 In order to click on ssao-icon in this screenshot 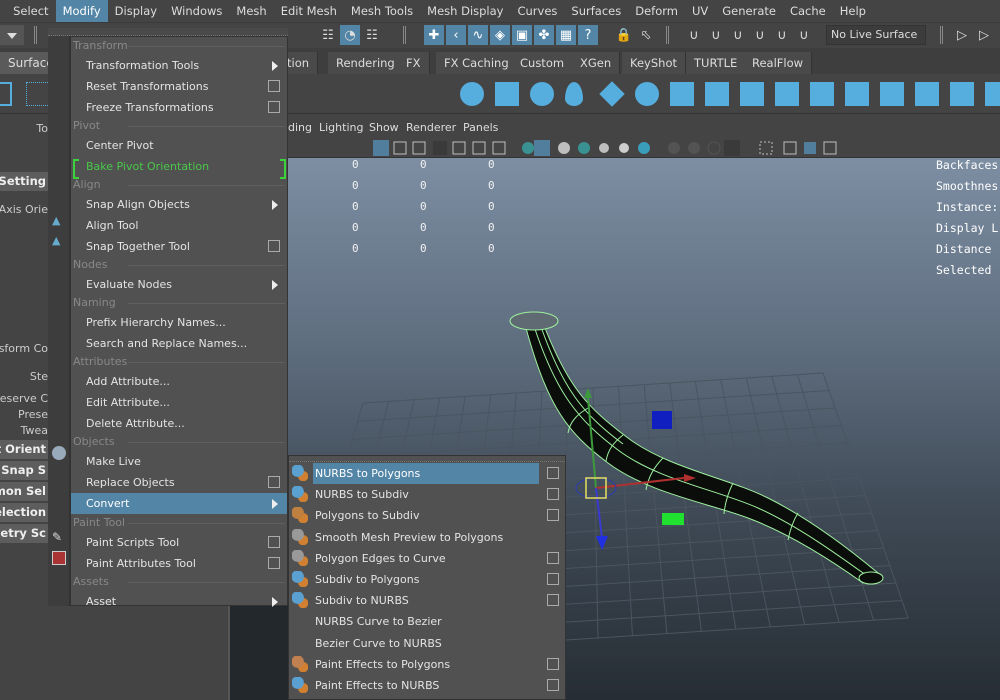, I will do `click(674, 148)`.